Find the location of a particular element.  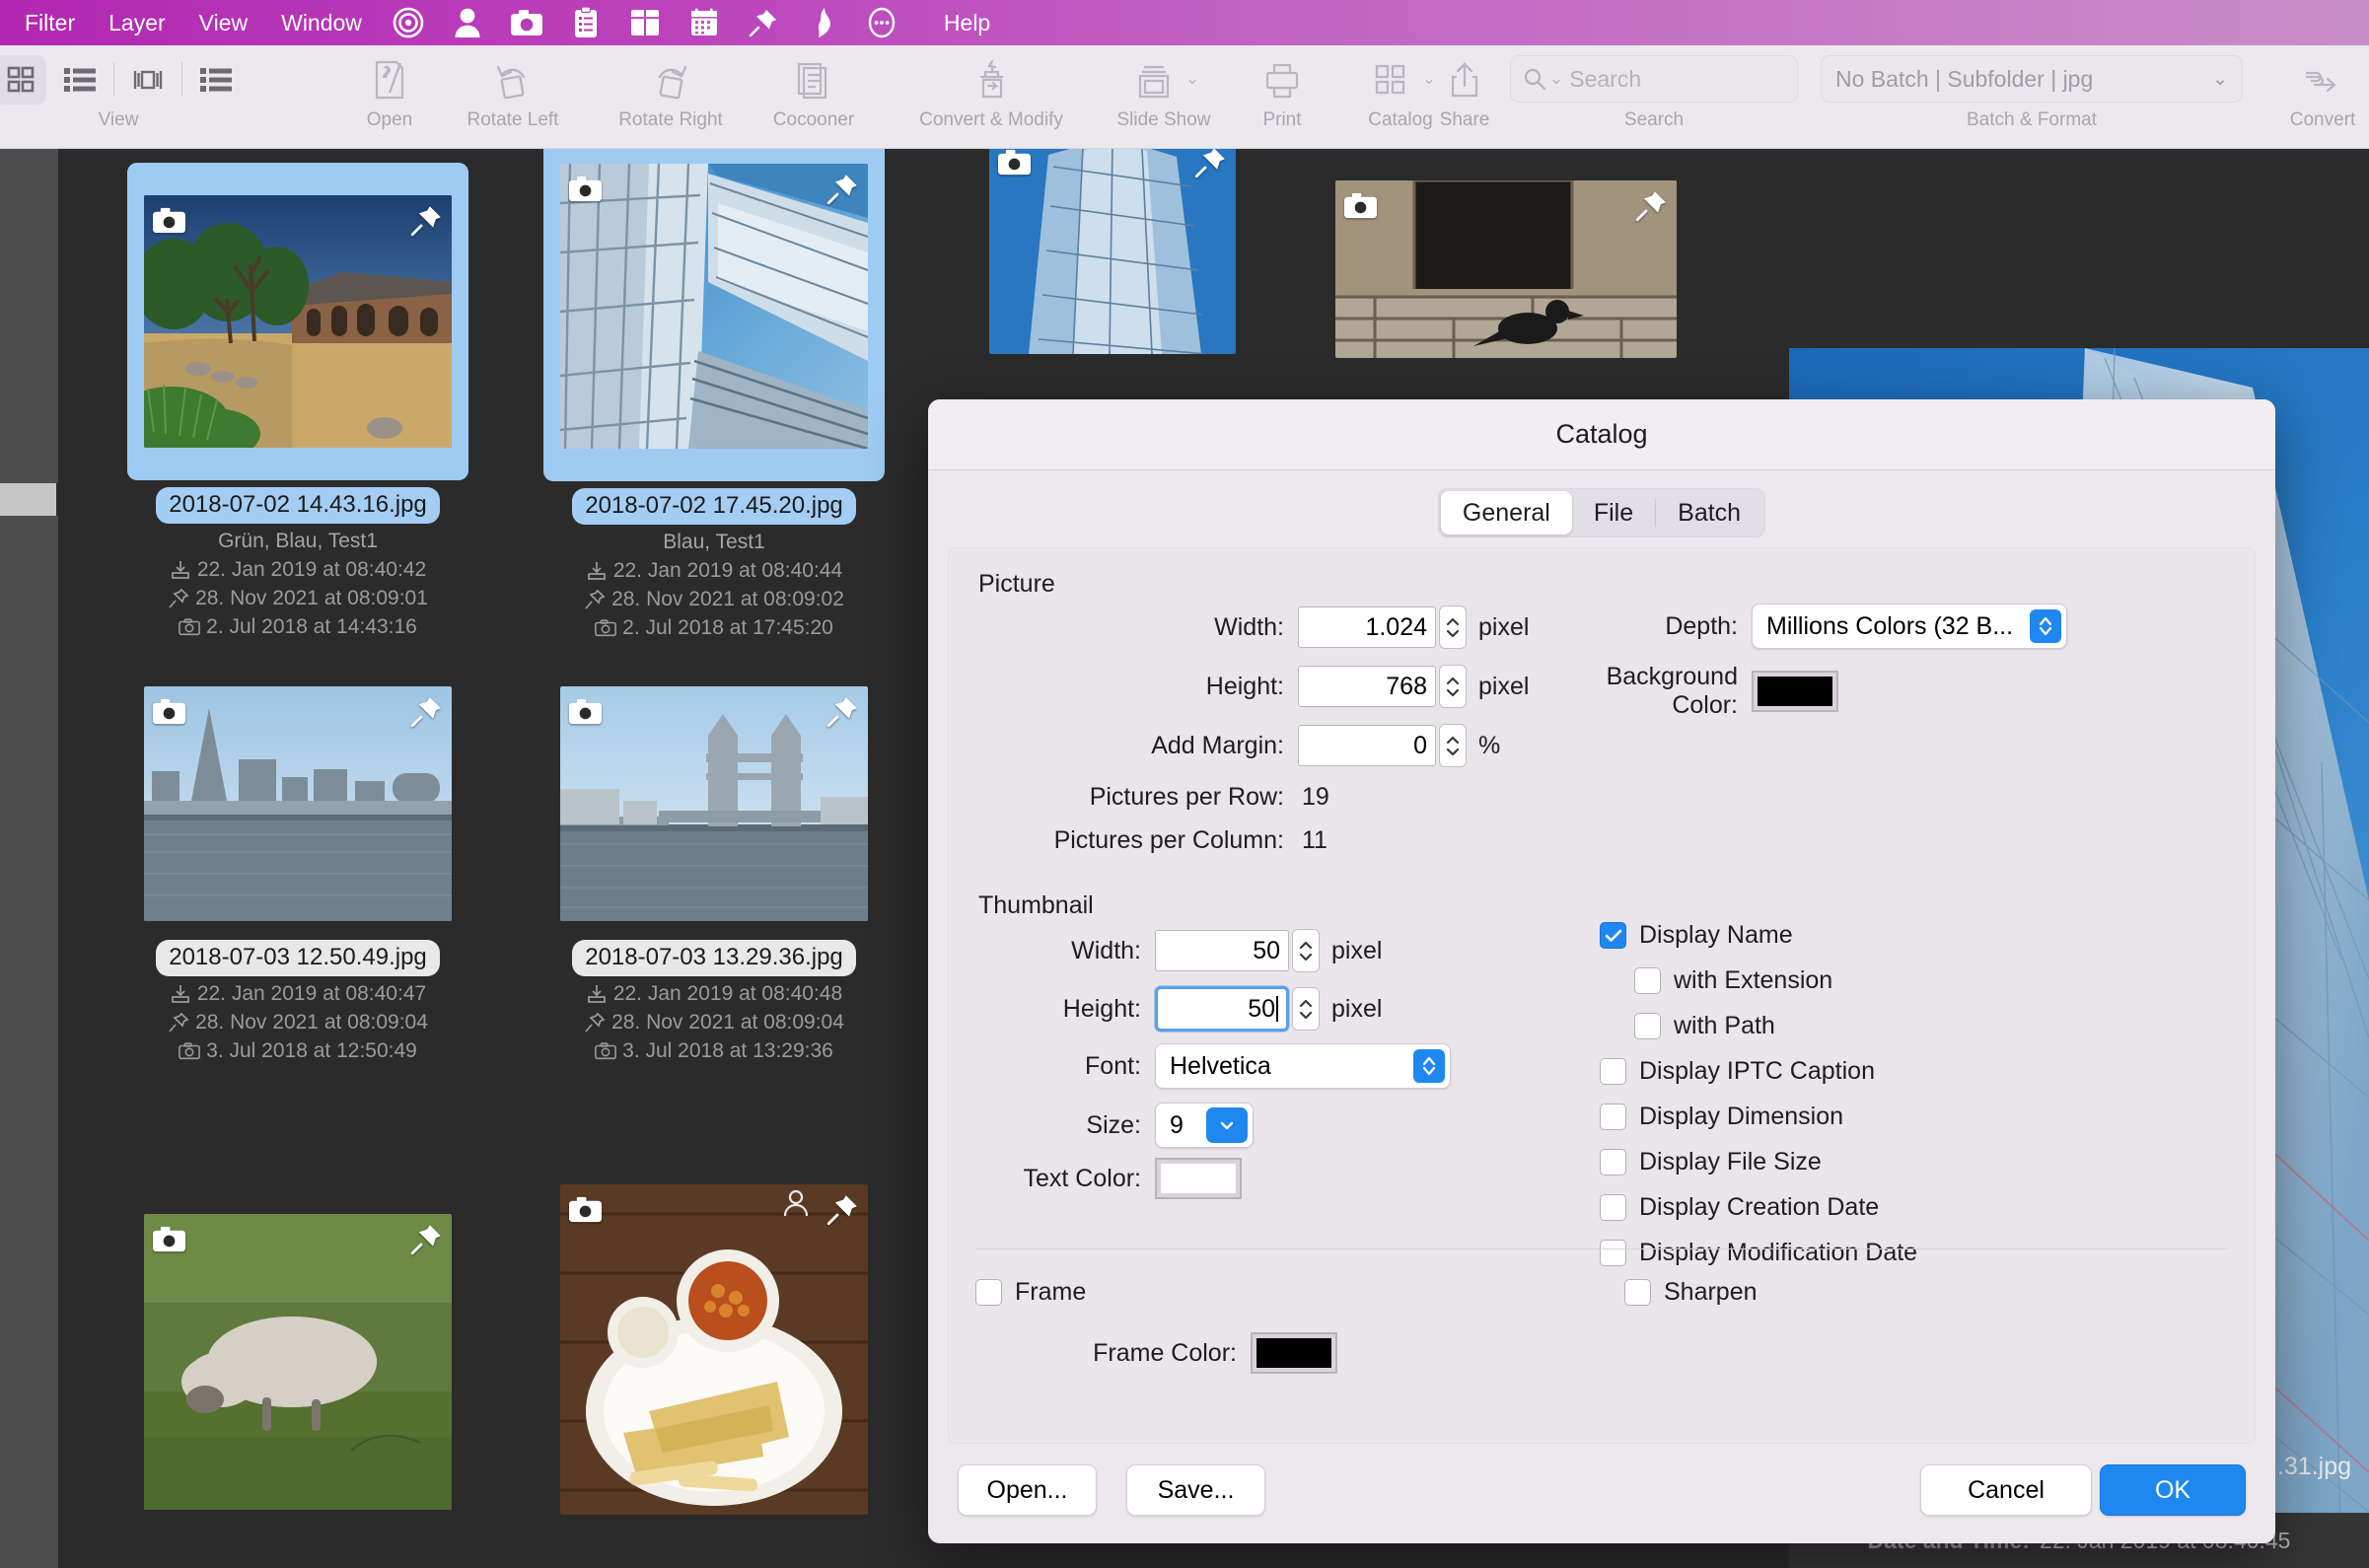

view-filmstrip-button is located at coordinates (148, 80).